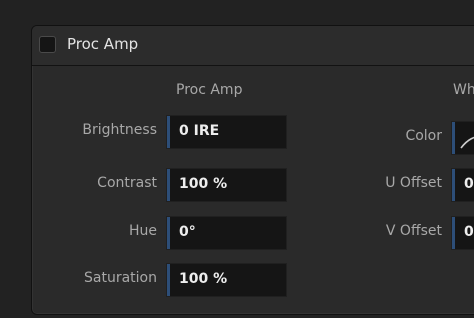 The width and height of the screenshot is (474, 318). Describe the element at coordinates (253, 46) in the screenshot. I see `panel-header: Proc Amp` at that location.